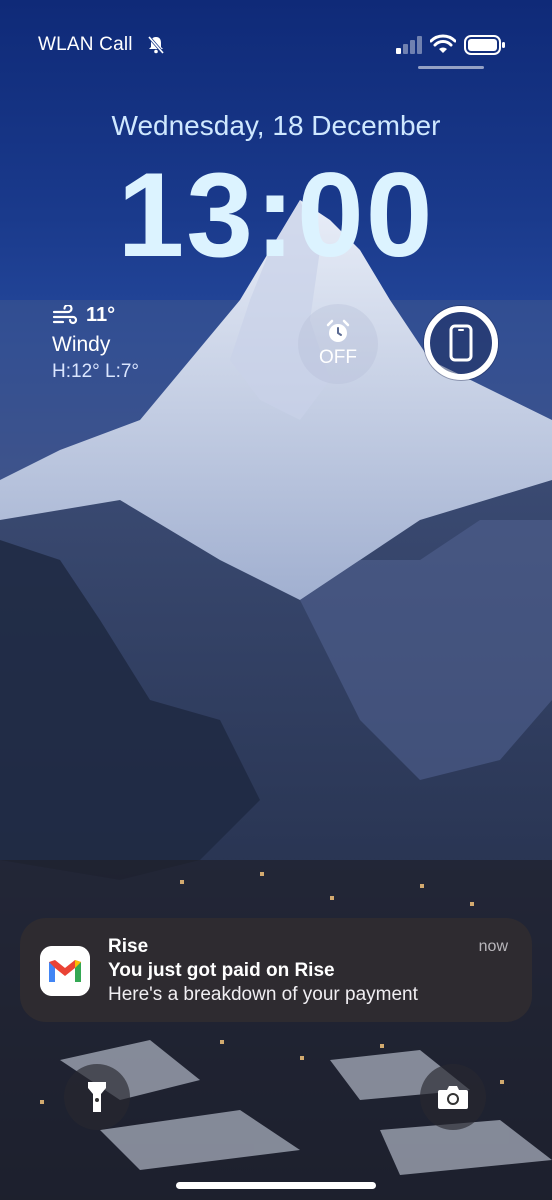  I want to click on carrier-label: WLAN Call, so click(85, 44).